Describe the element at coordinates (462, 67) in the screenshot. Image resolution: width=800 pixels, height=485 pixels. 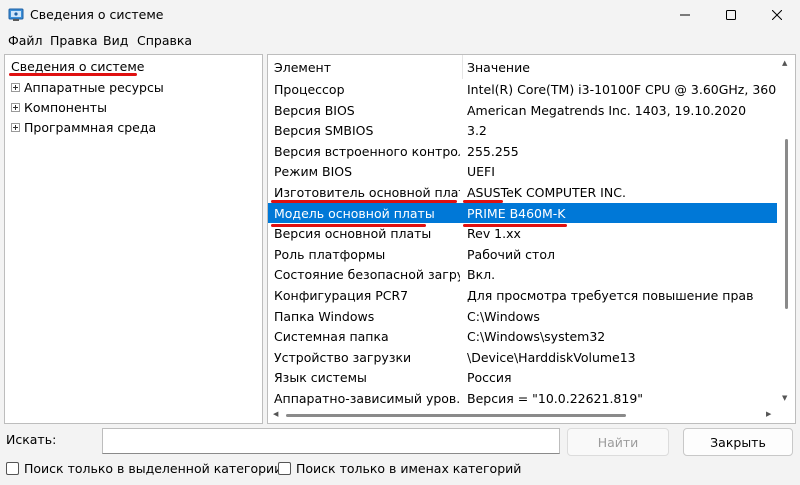
I see `column-divider` at that location.